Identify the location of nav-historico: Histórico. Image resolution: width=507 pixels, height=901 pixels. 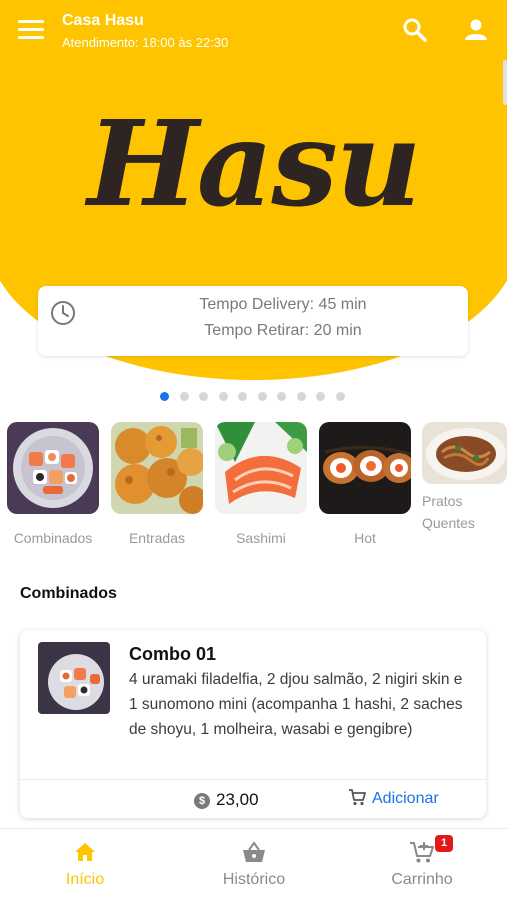
(254, 864).